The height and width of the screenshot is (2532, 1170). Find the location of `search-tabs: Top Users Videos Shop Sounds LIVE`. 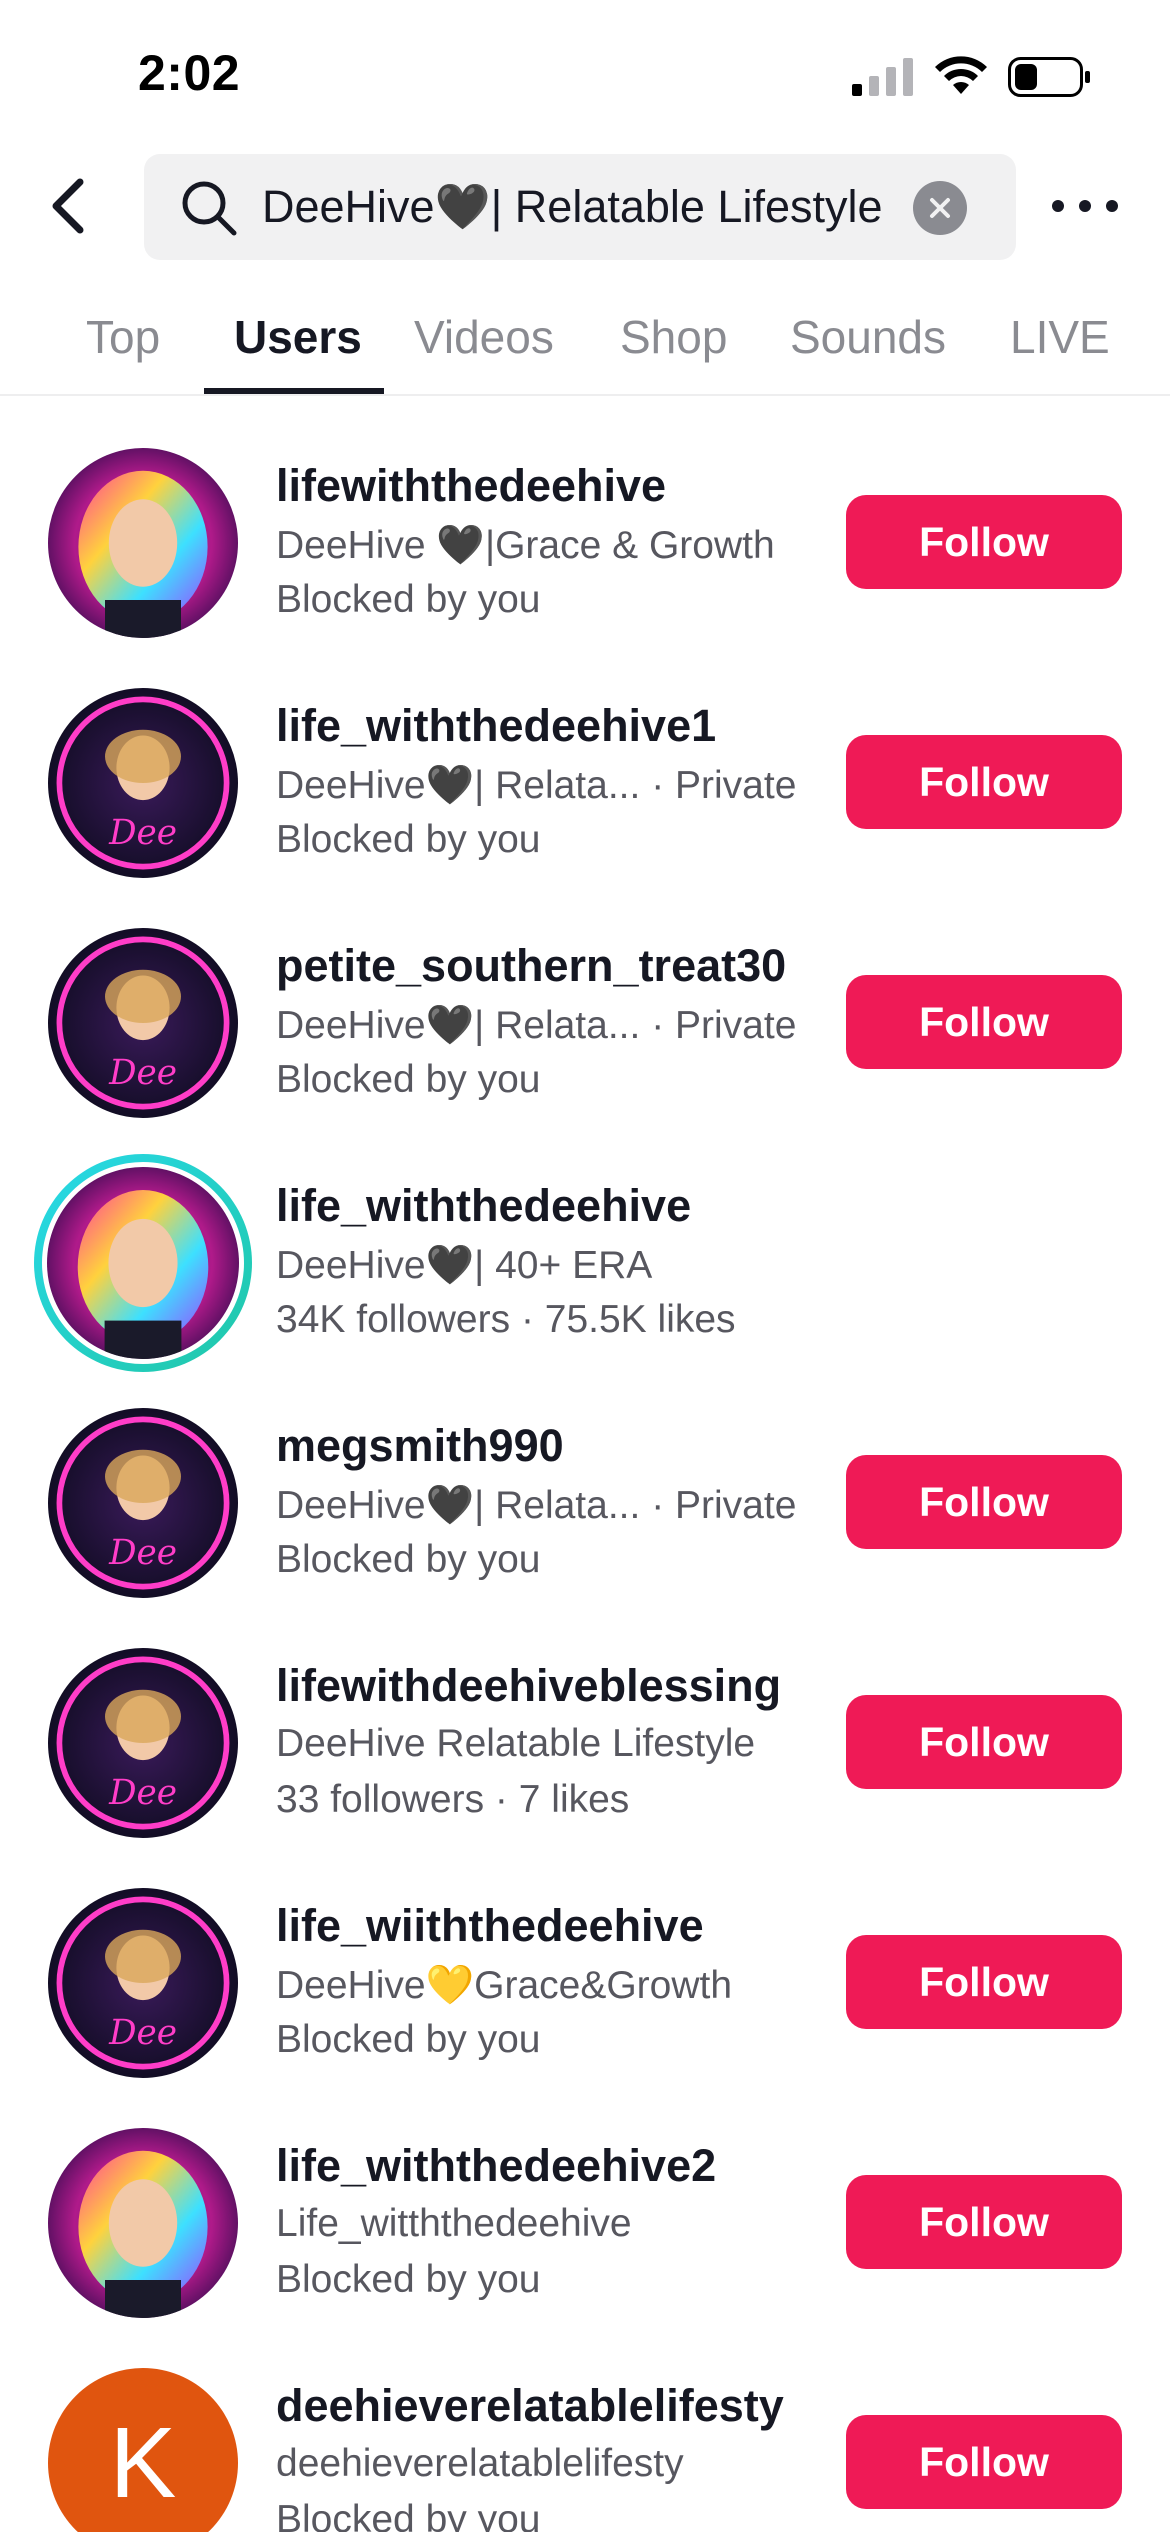

search-tabs: Top Users Videos Shop Sounds LIVE is located at coordinates (585, 348).